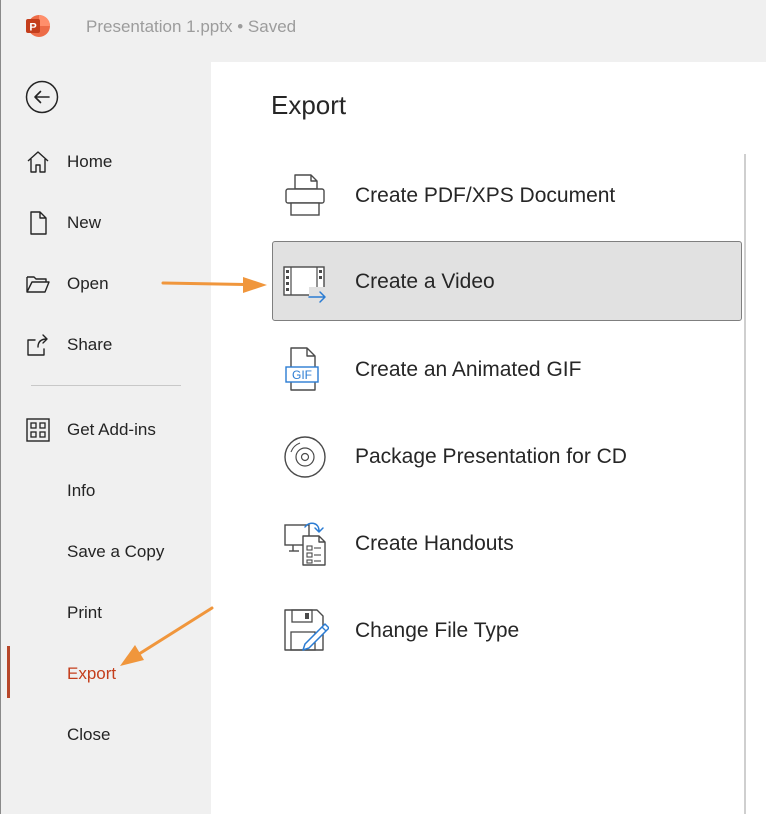  I want to click on sidebar-item-label: Open, so click(88, 283).